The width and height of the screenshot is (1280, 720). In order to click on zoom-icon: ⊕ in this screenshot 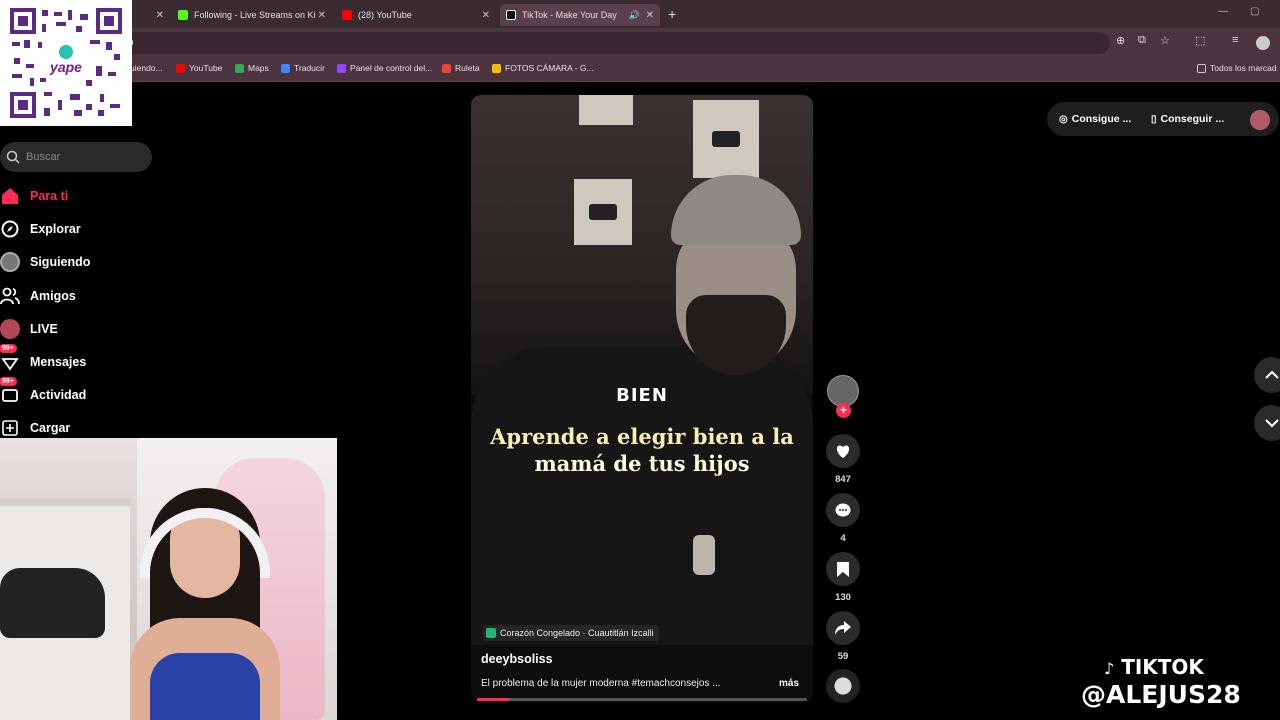, I will do `click(1120, 40)`.